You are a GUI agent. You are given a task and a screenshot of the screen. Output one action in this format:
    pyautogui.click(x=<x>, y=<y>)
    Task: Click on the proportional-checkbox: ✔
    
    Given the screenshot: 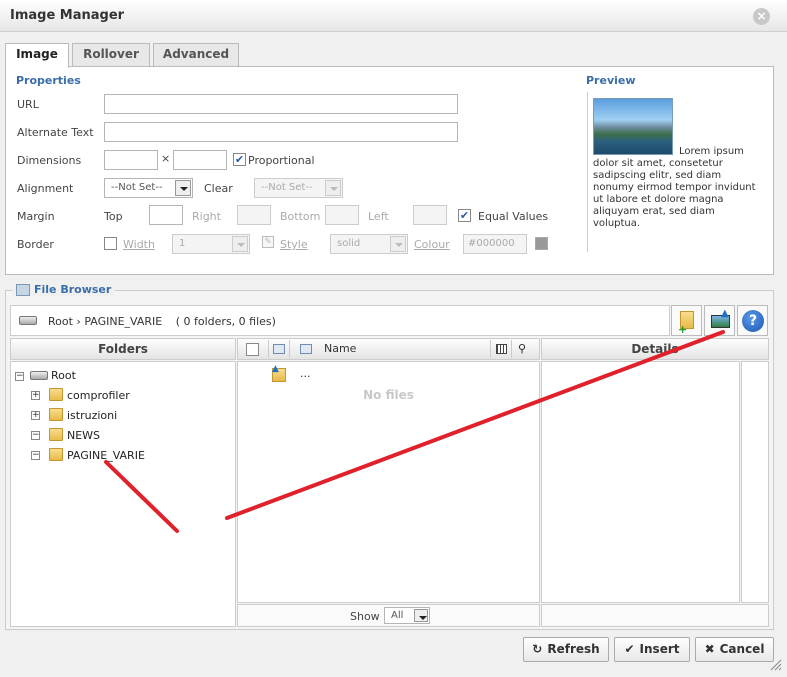 What is the action you would take?
    pyautogui.click(x=239, y=159)
    